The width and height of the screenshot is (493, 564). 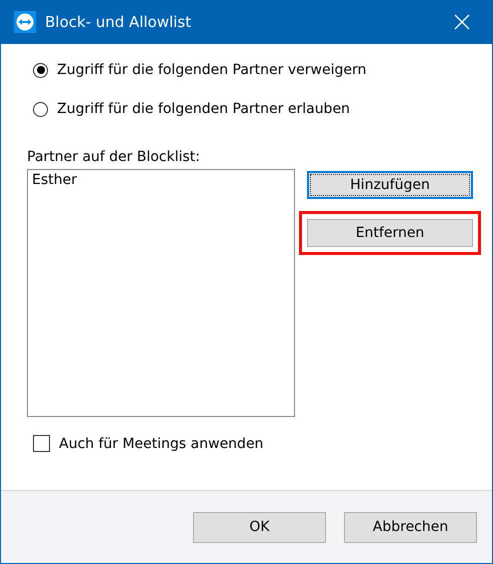 I want to click on option-label: Zugriff für die folgenden Partner erlauben, so click(x=203, y=109).